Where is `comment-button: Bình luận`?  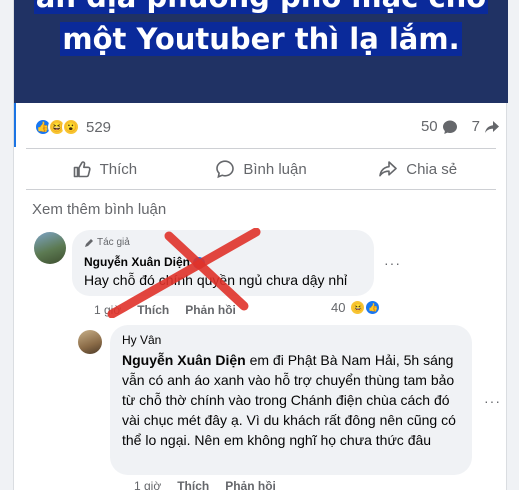 comment-button: Bình luận is located at coordinates (261, 169).